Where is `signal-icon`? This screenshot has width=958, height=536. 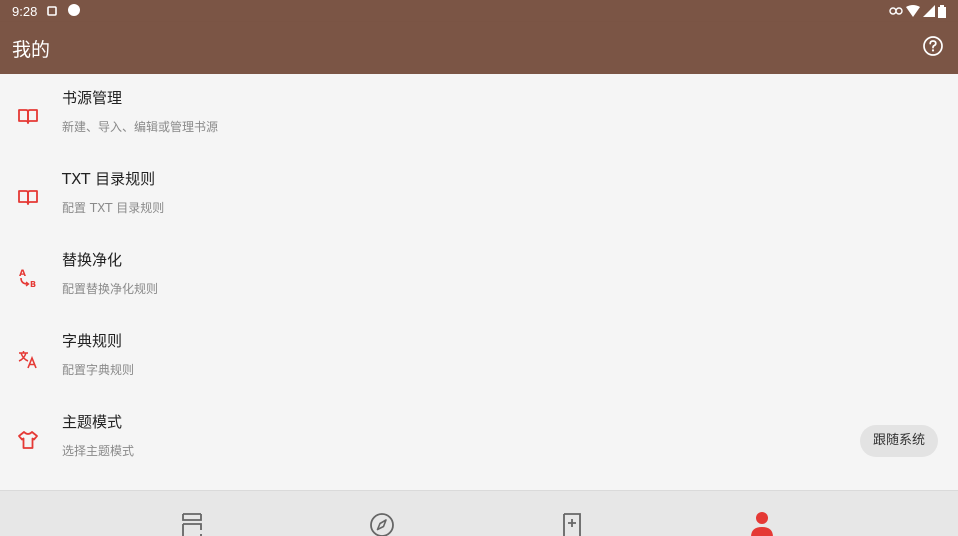 signal-icon is located at coordinates (929, 11).